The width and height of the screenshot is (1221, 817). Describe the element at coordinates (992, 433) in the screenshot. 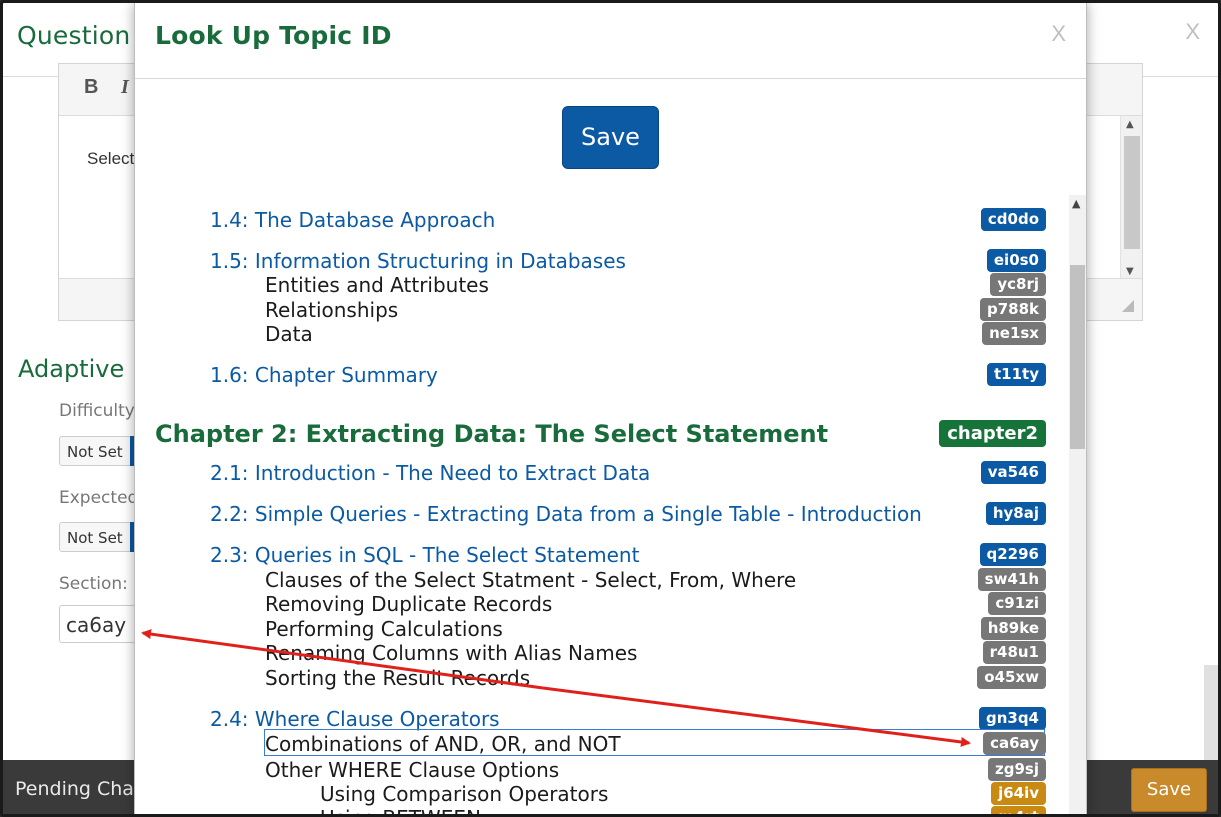

I see `topic-id-badge: chapter2` at that location.